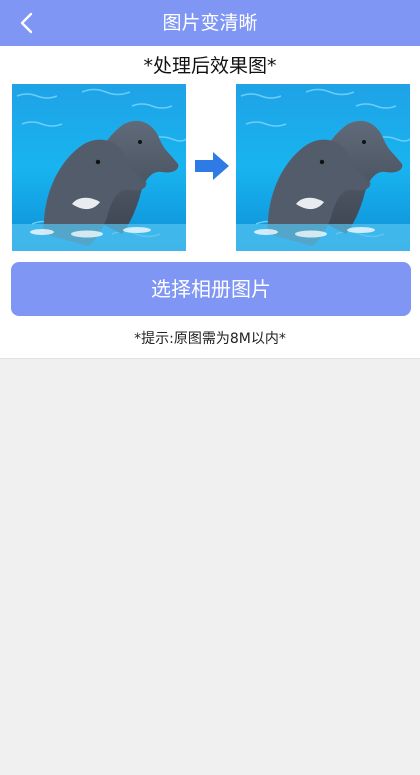 The image size is (420, 775). Describe the element at coordinates (210, 339) in the screenshot. I see `size-tip: *提示:原图需为8M以内*` at that location.